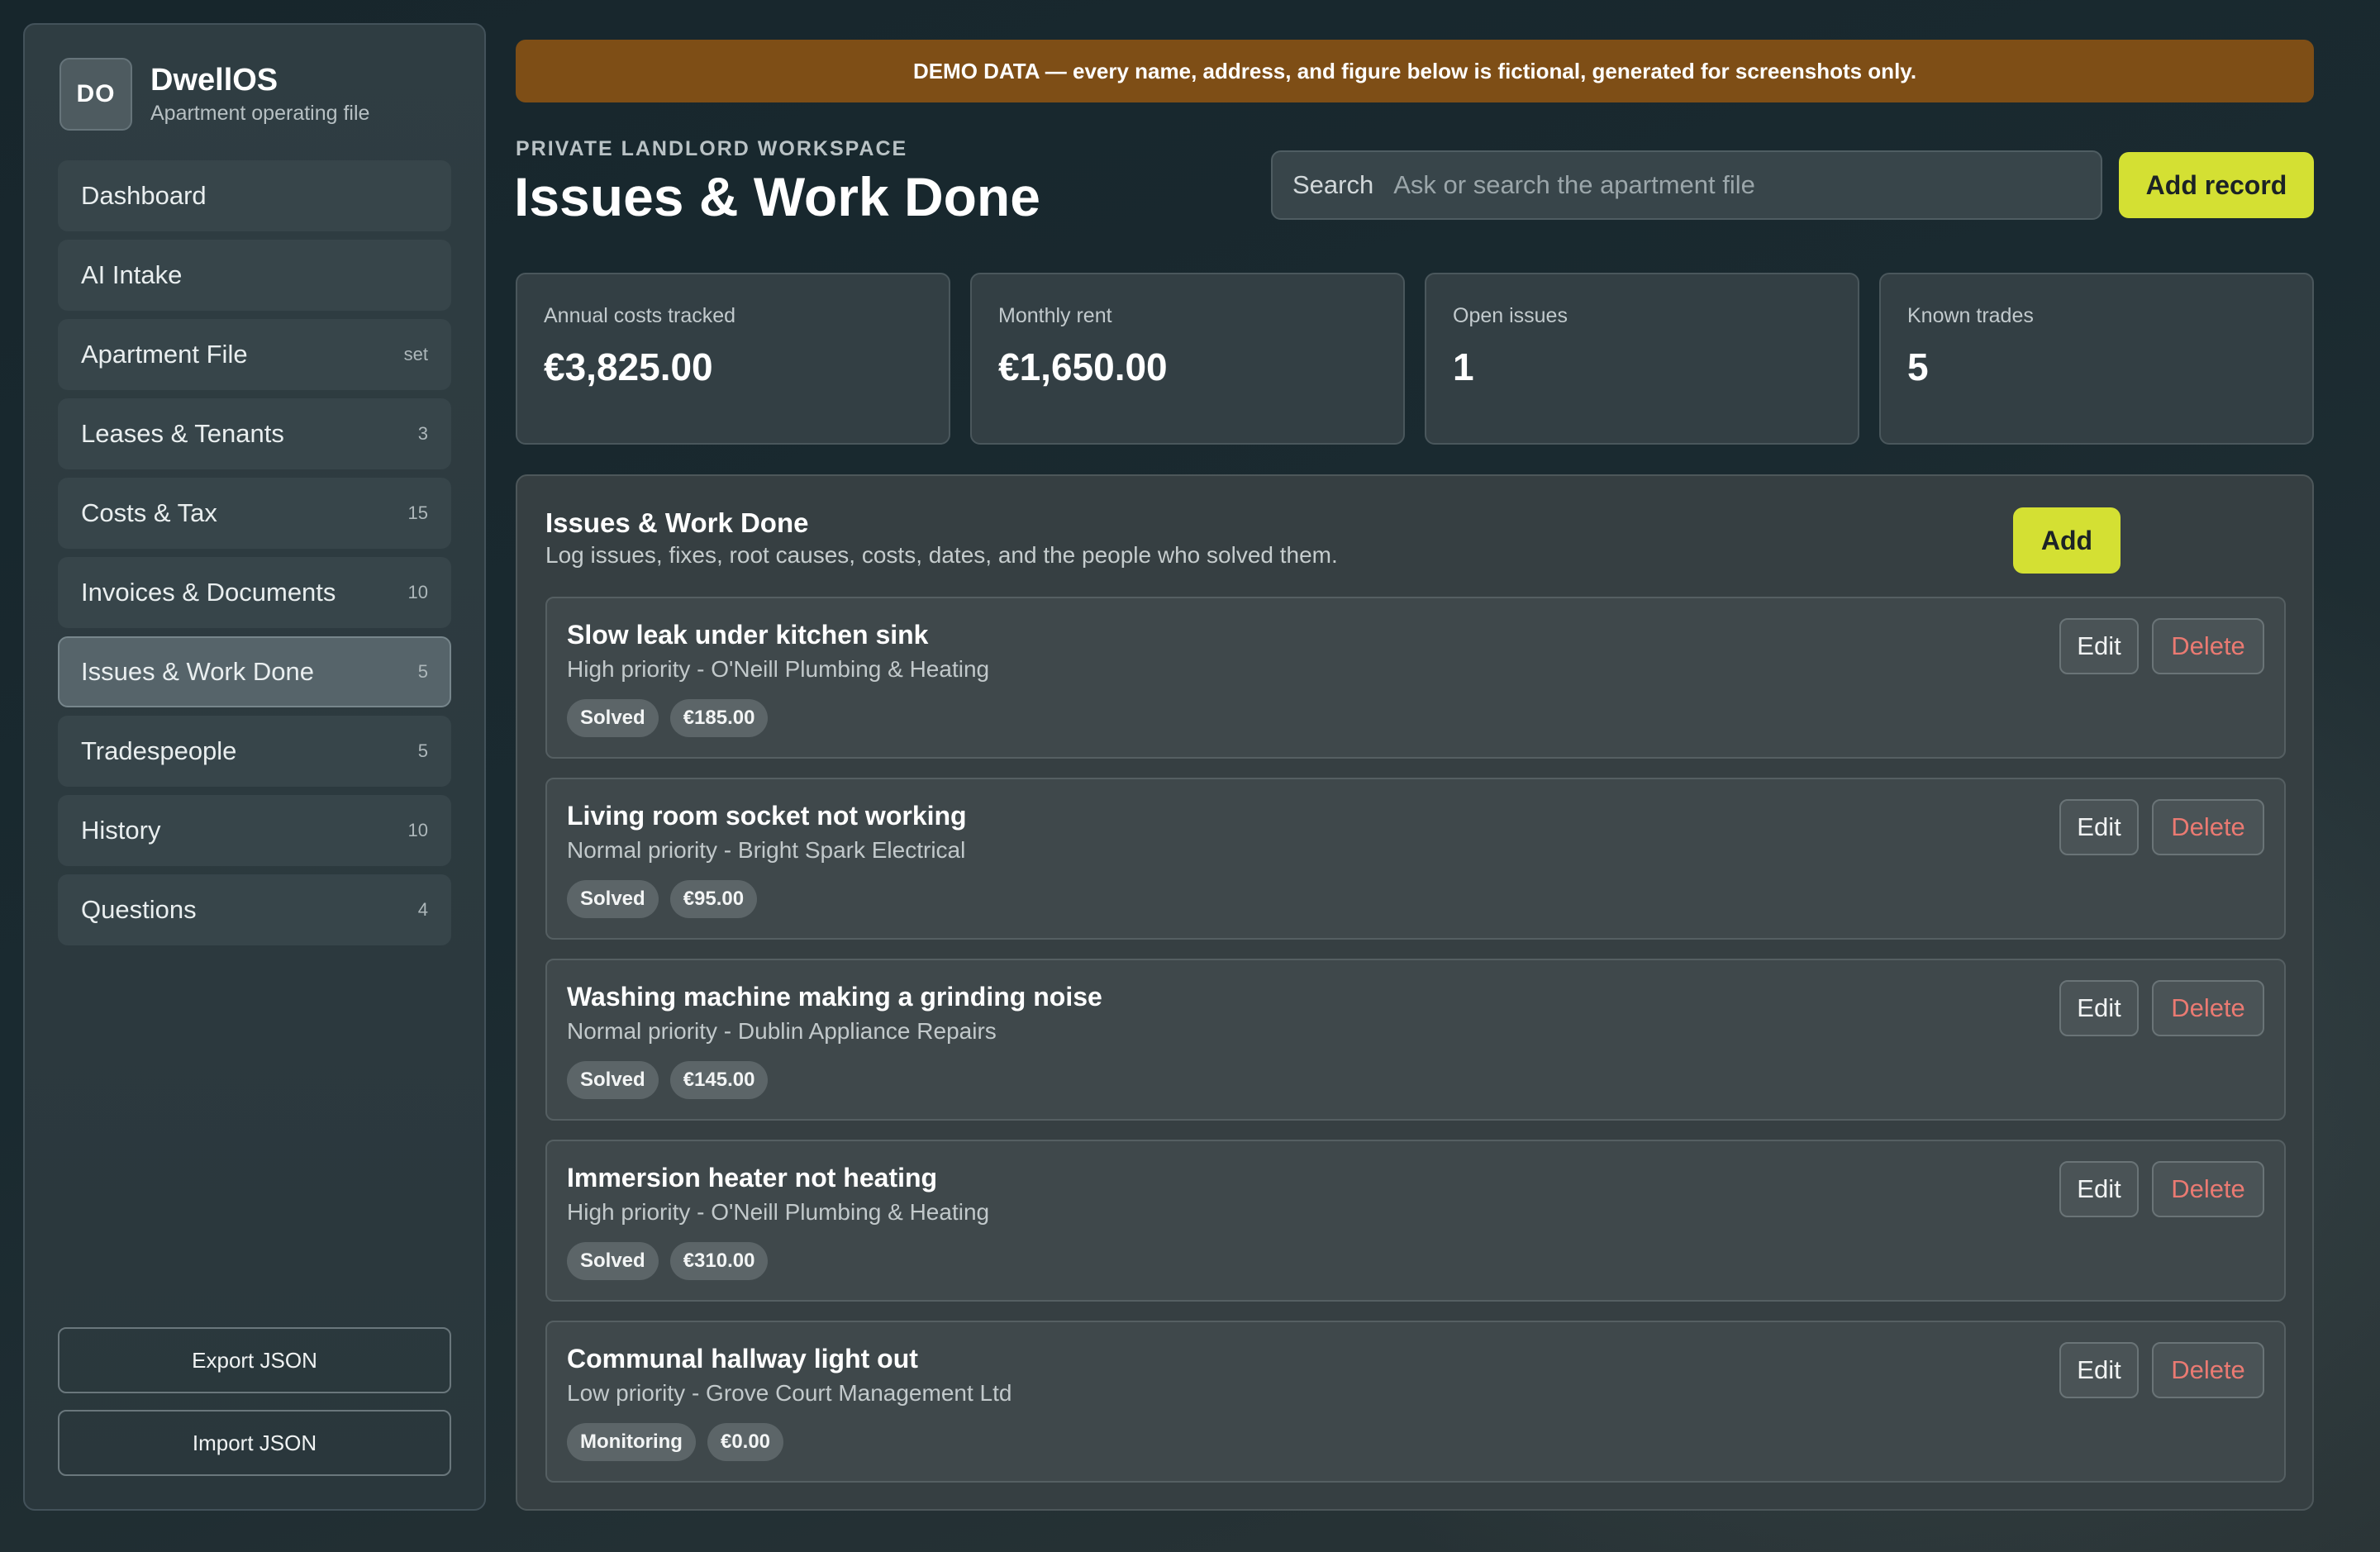  Describe the element at coordinates (2096, 359) in the screenshot. I see `stat-card-known-trades: Known trades 5` at that location.